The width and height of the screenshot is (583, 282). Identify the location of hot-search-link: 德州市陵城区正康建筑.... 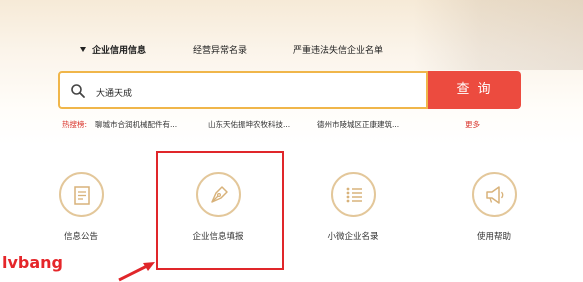
(358, 124).